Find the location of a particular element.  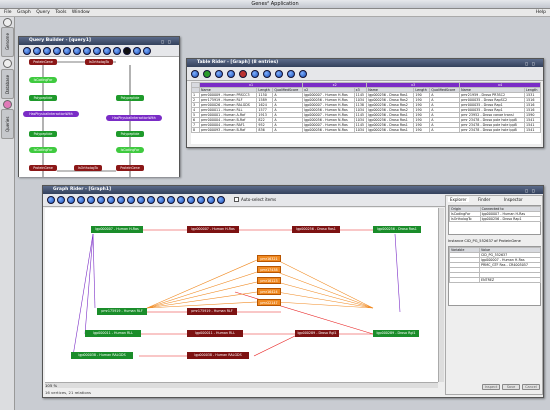

tab-explorer: Explorer is located at coordinates (458, 199).